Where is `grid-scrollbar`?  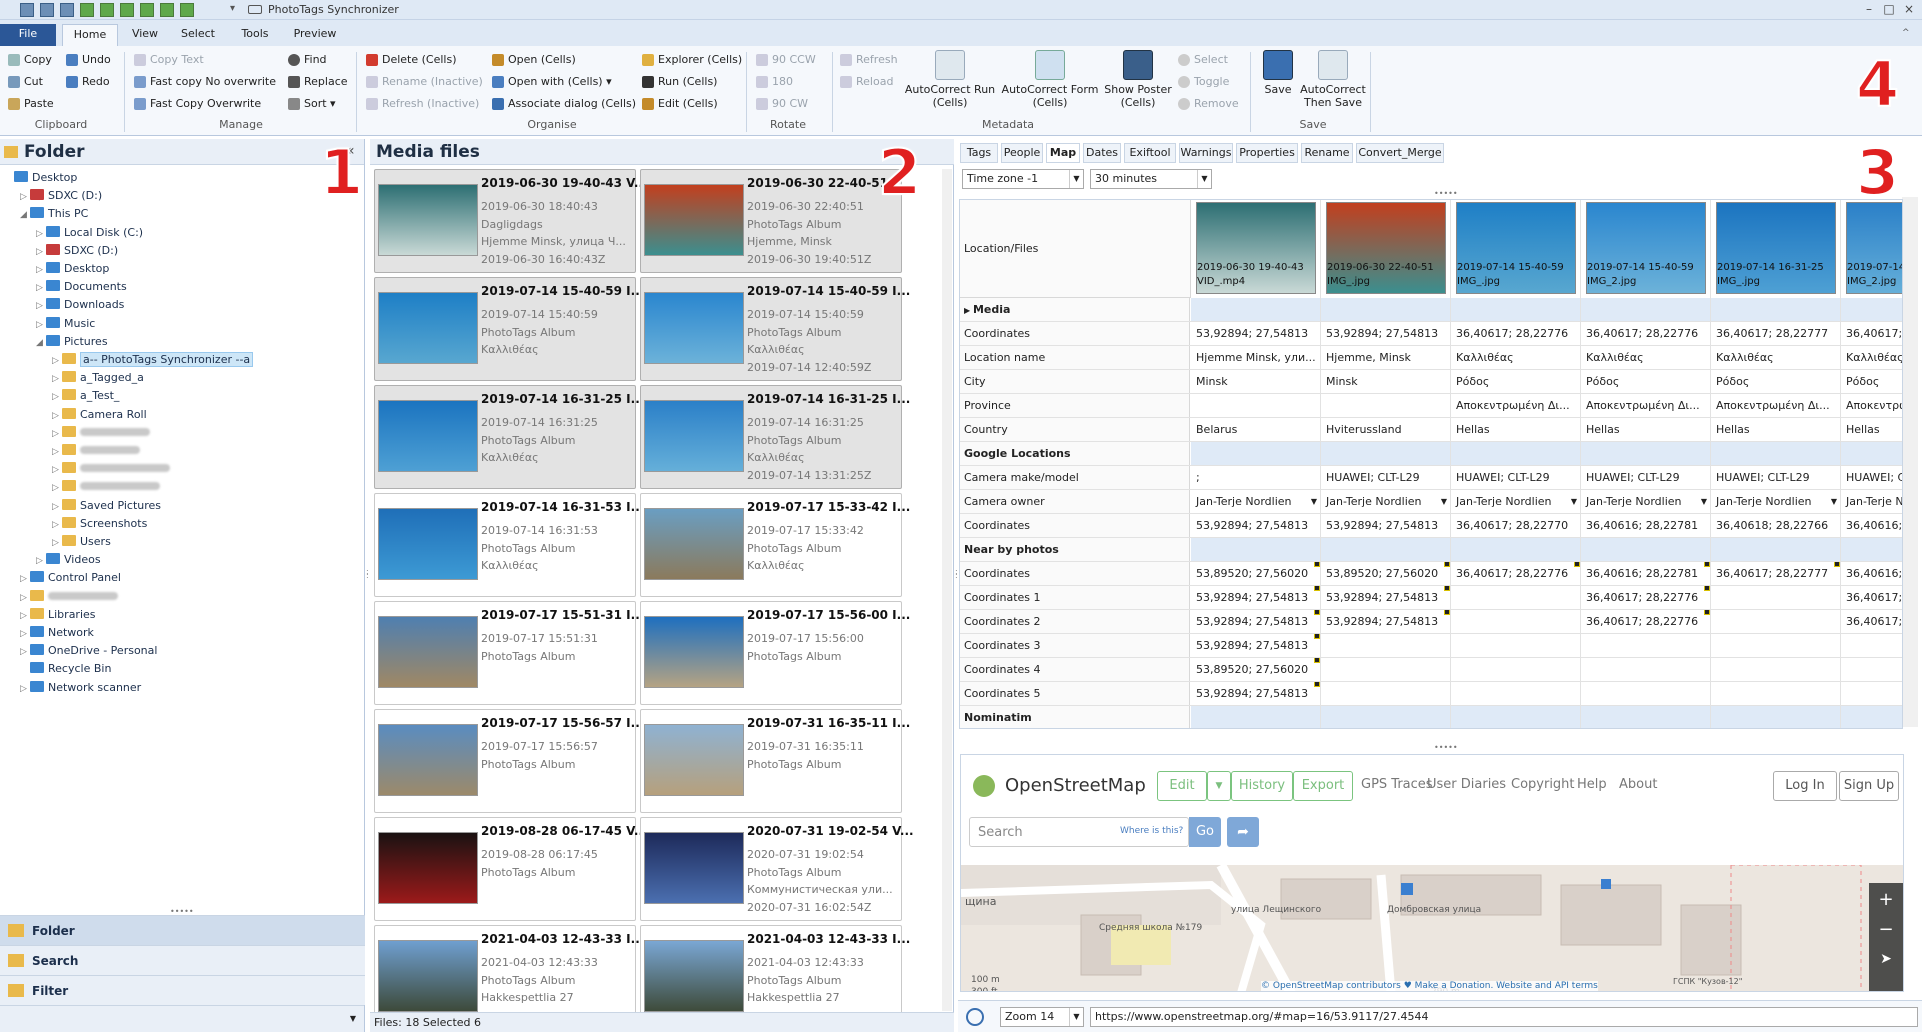
grid-scrollbar is located at coordinates (1910, 462).